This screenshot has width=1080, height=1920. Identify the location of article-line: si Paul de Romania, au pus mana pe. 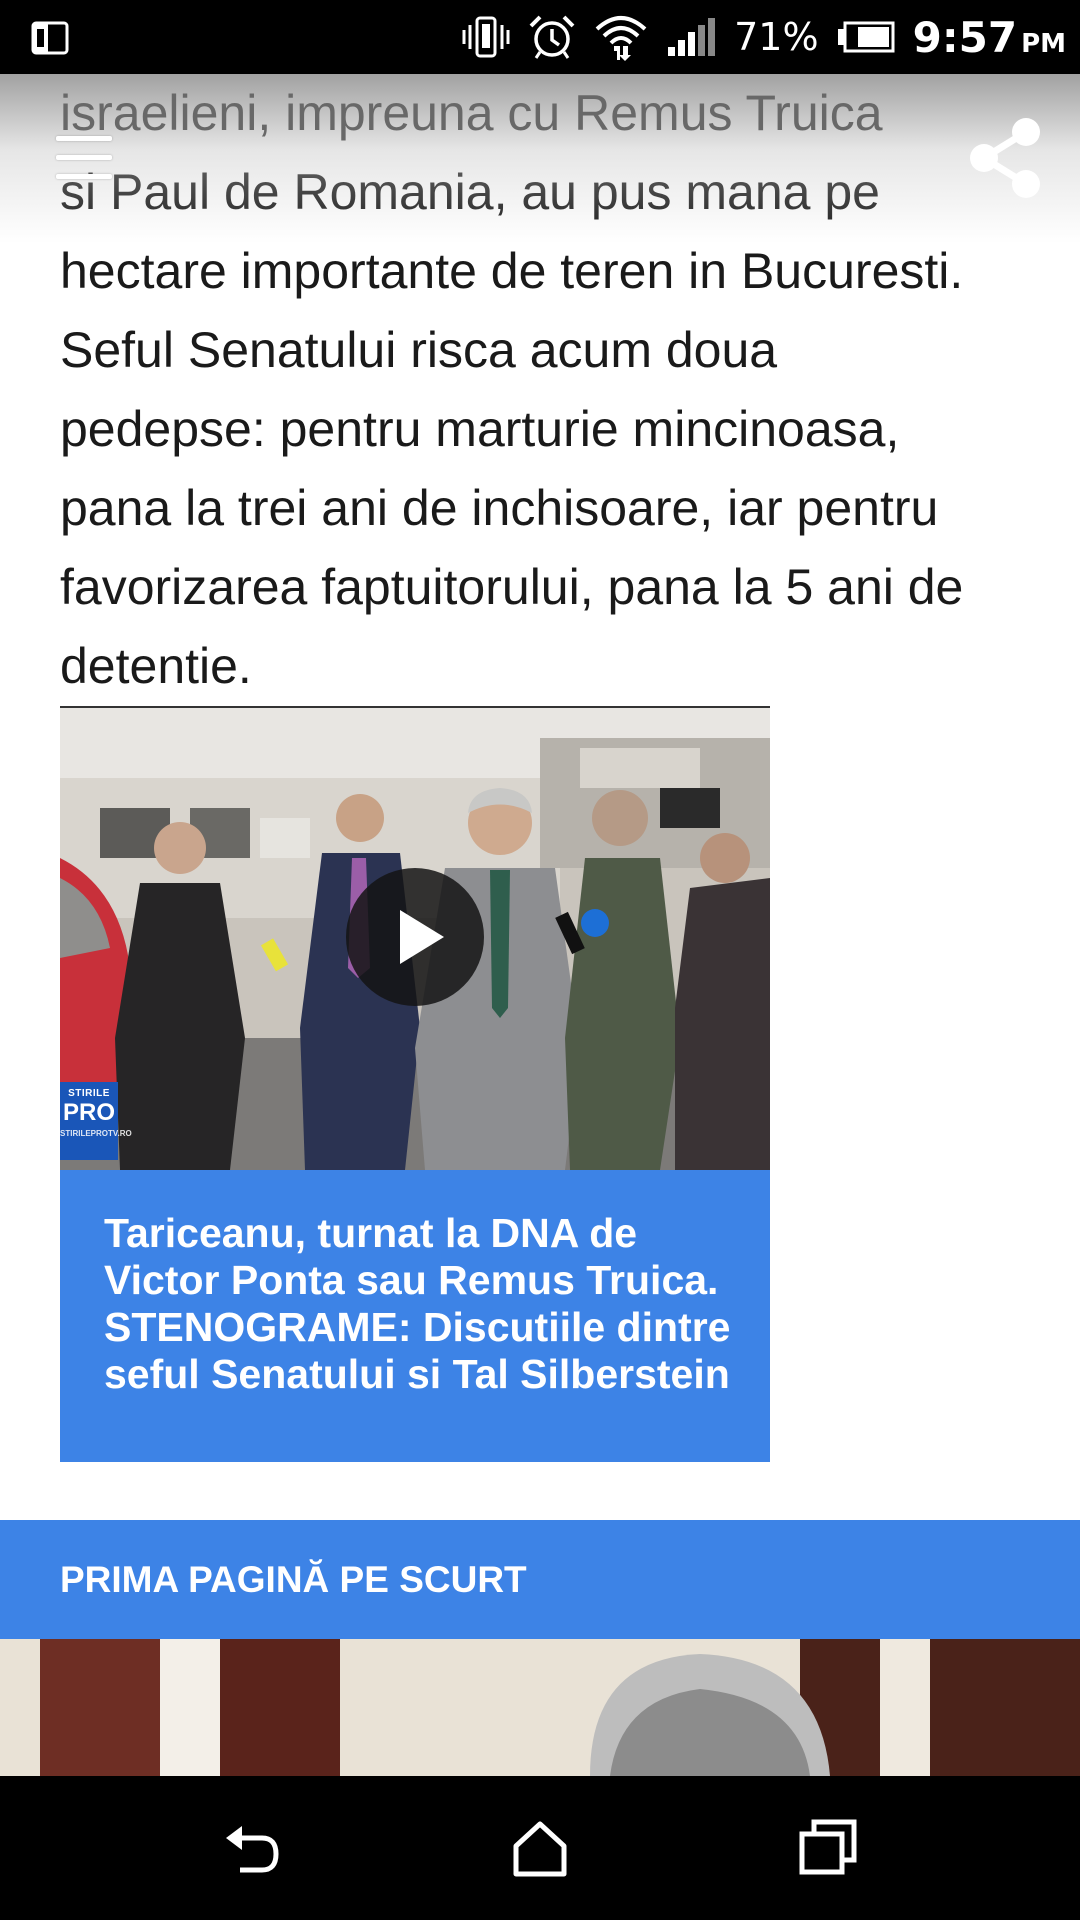
(470, 192).